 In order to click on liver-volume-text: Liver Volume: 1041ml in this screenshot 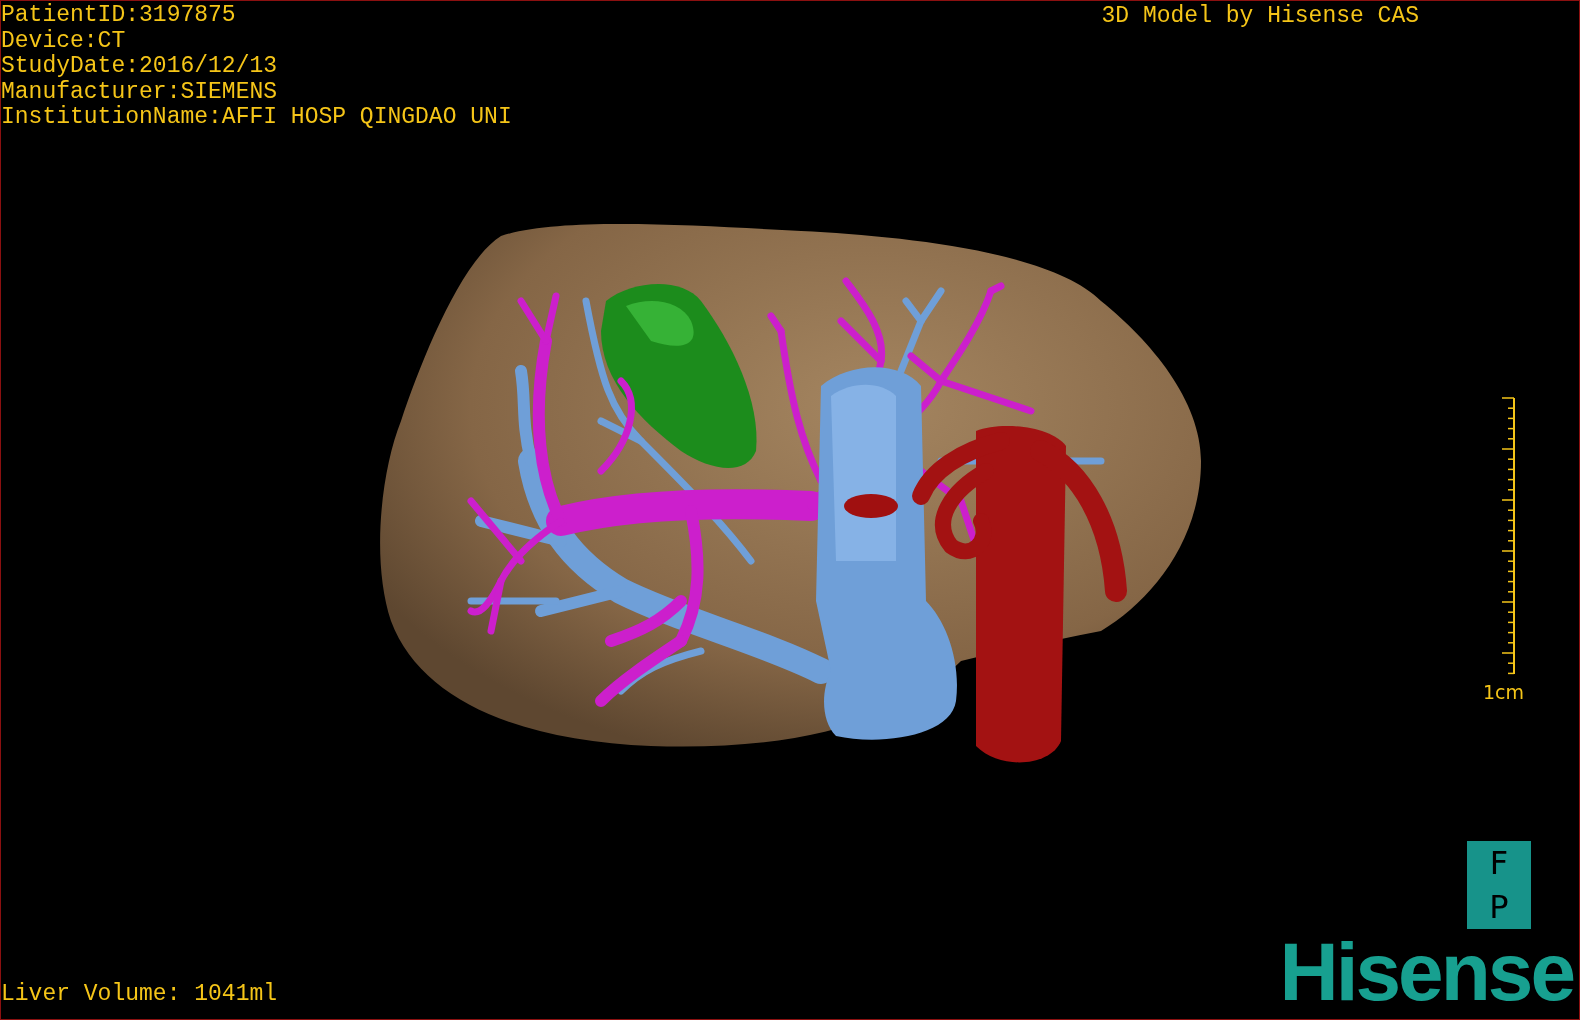, I will do `click(139, 995)`.